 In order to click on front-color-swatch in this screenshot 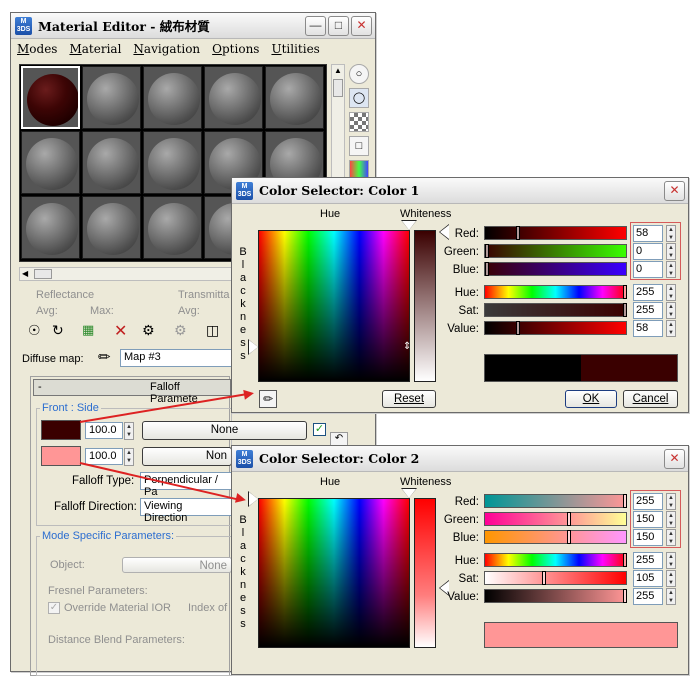, I will do `click(61, 430)`.